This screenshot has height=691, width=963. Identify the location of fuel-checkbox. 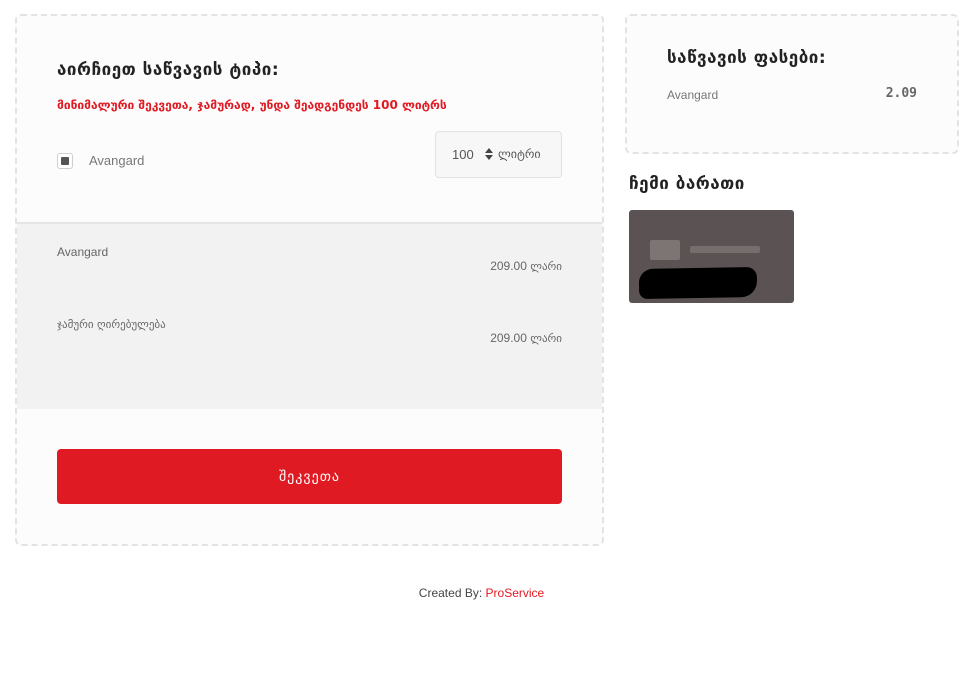
(65, 161).